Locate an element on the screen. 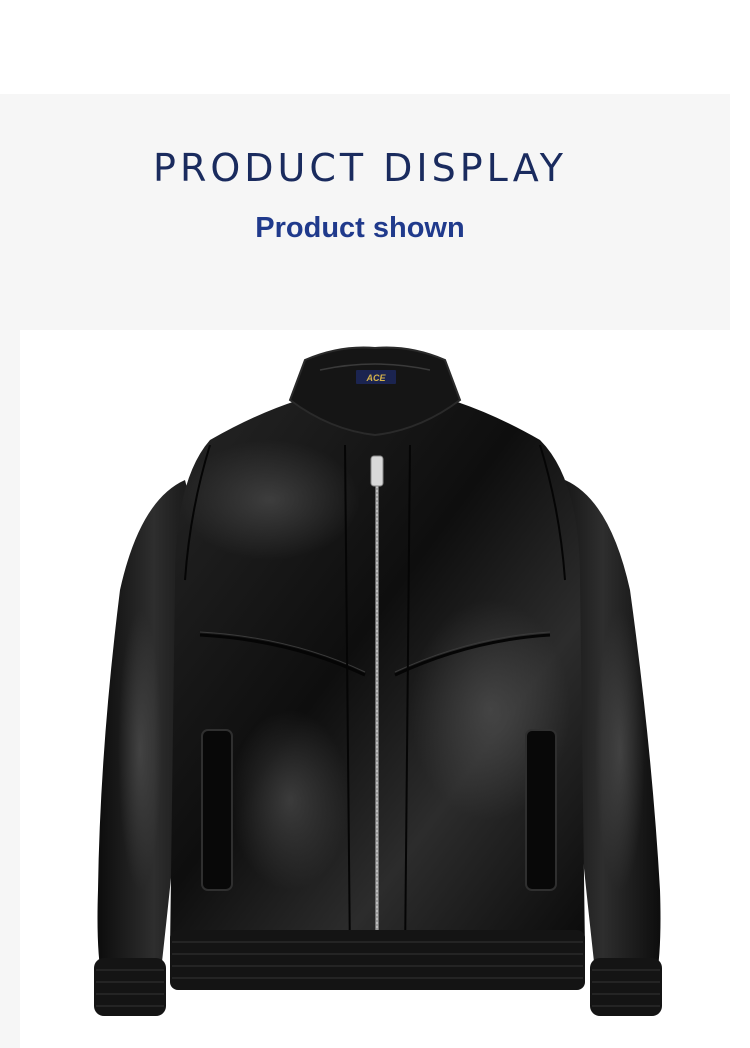  right-cuff is located at coordinates (626, 987).